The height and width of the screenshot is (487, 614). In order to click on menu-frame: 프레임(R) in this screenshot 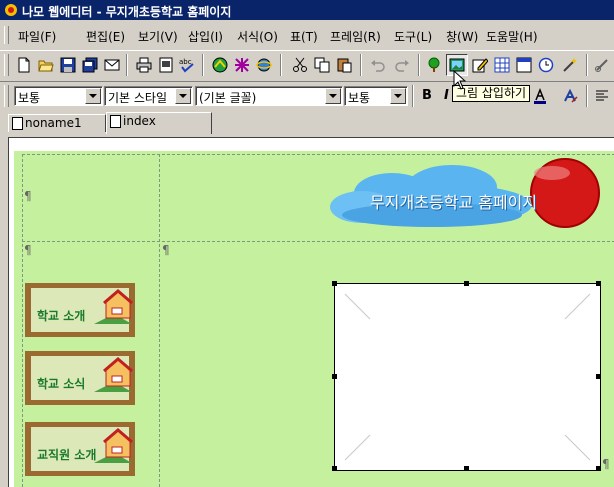, I will do `click(355, 36)`.